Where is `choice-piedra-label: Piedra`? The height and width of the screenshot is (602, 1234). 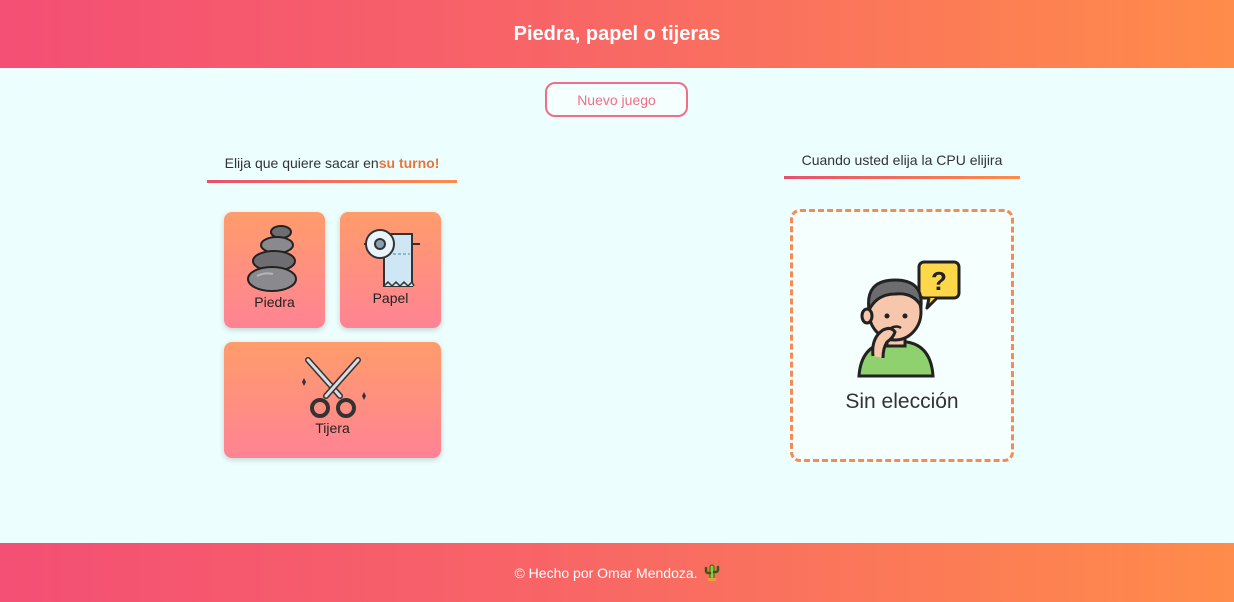
choice-piedra-label: Piedra is located at coordinates (274, 302).